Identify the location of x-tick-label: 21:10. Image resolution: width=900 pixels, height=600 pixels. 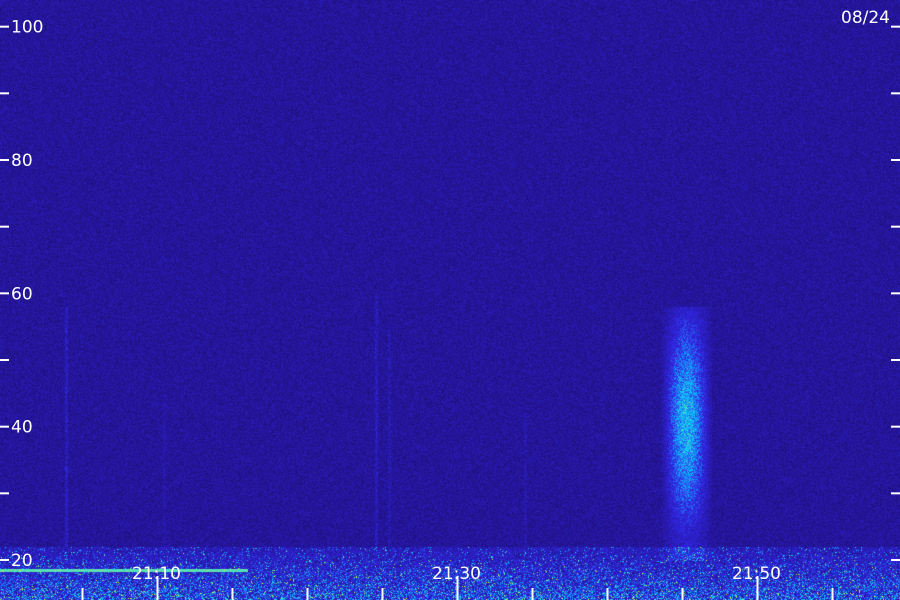
(156, 574).